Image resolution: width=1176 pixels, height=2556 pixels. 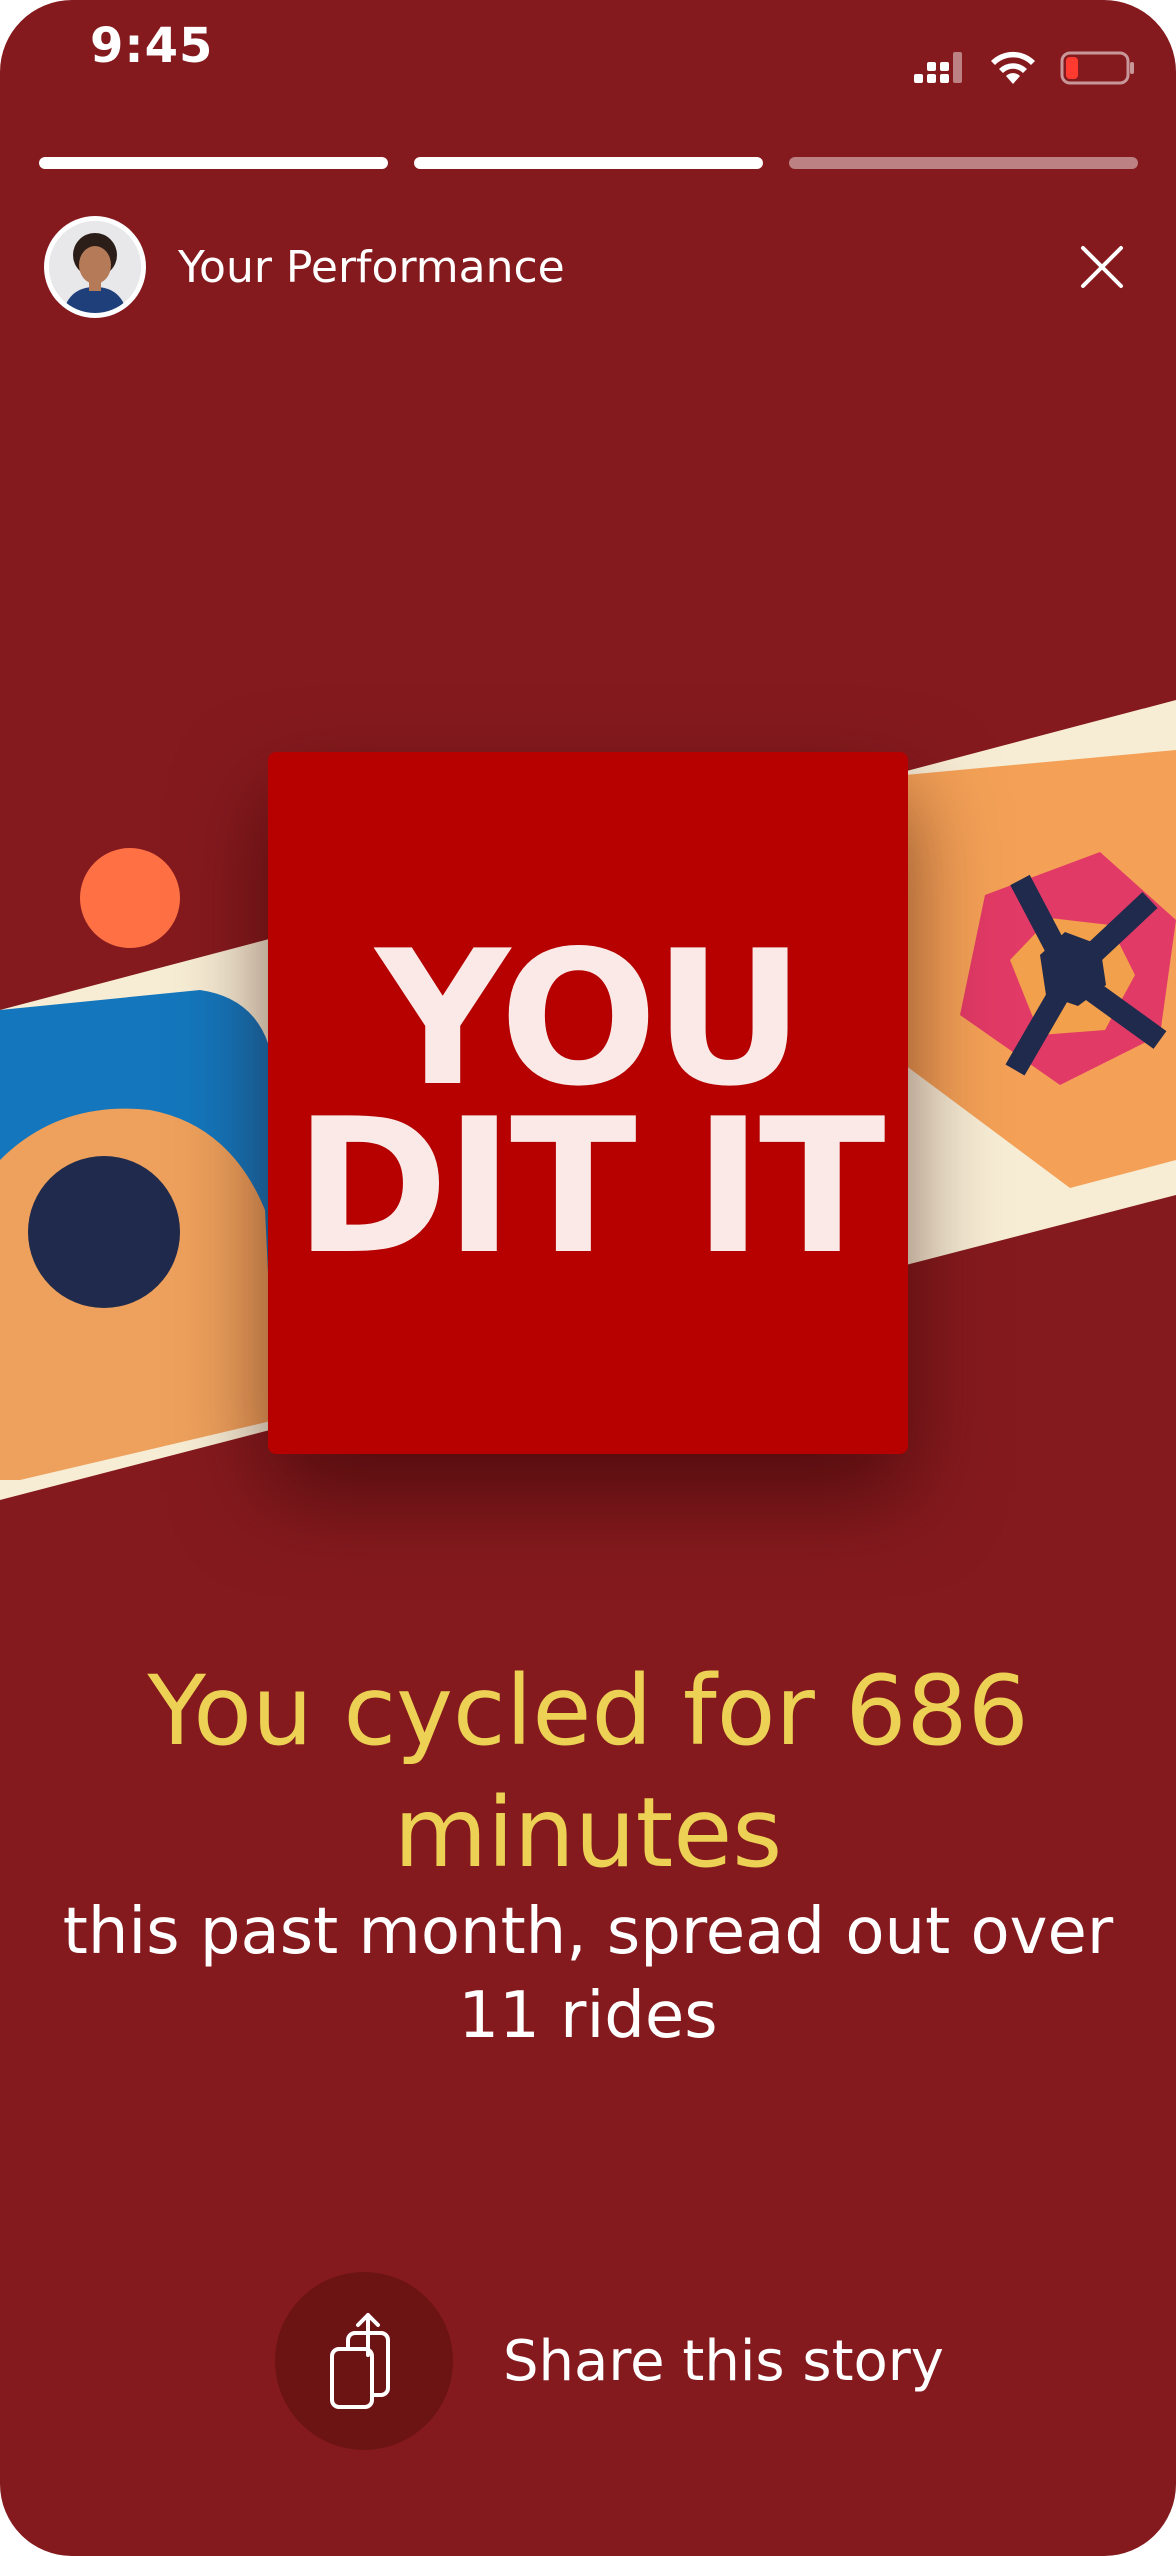 I want to click on share-story-button: Share this story, so click(x=609, y=2361).